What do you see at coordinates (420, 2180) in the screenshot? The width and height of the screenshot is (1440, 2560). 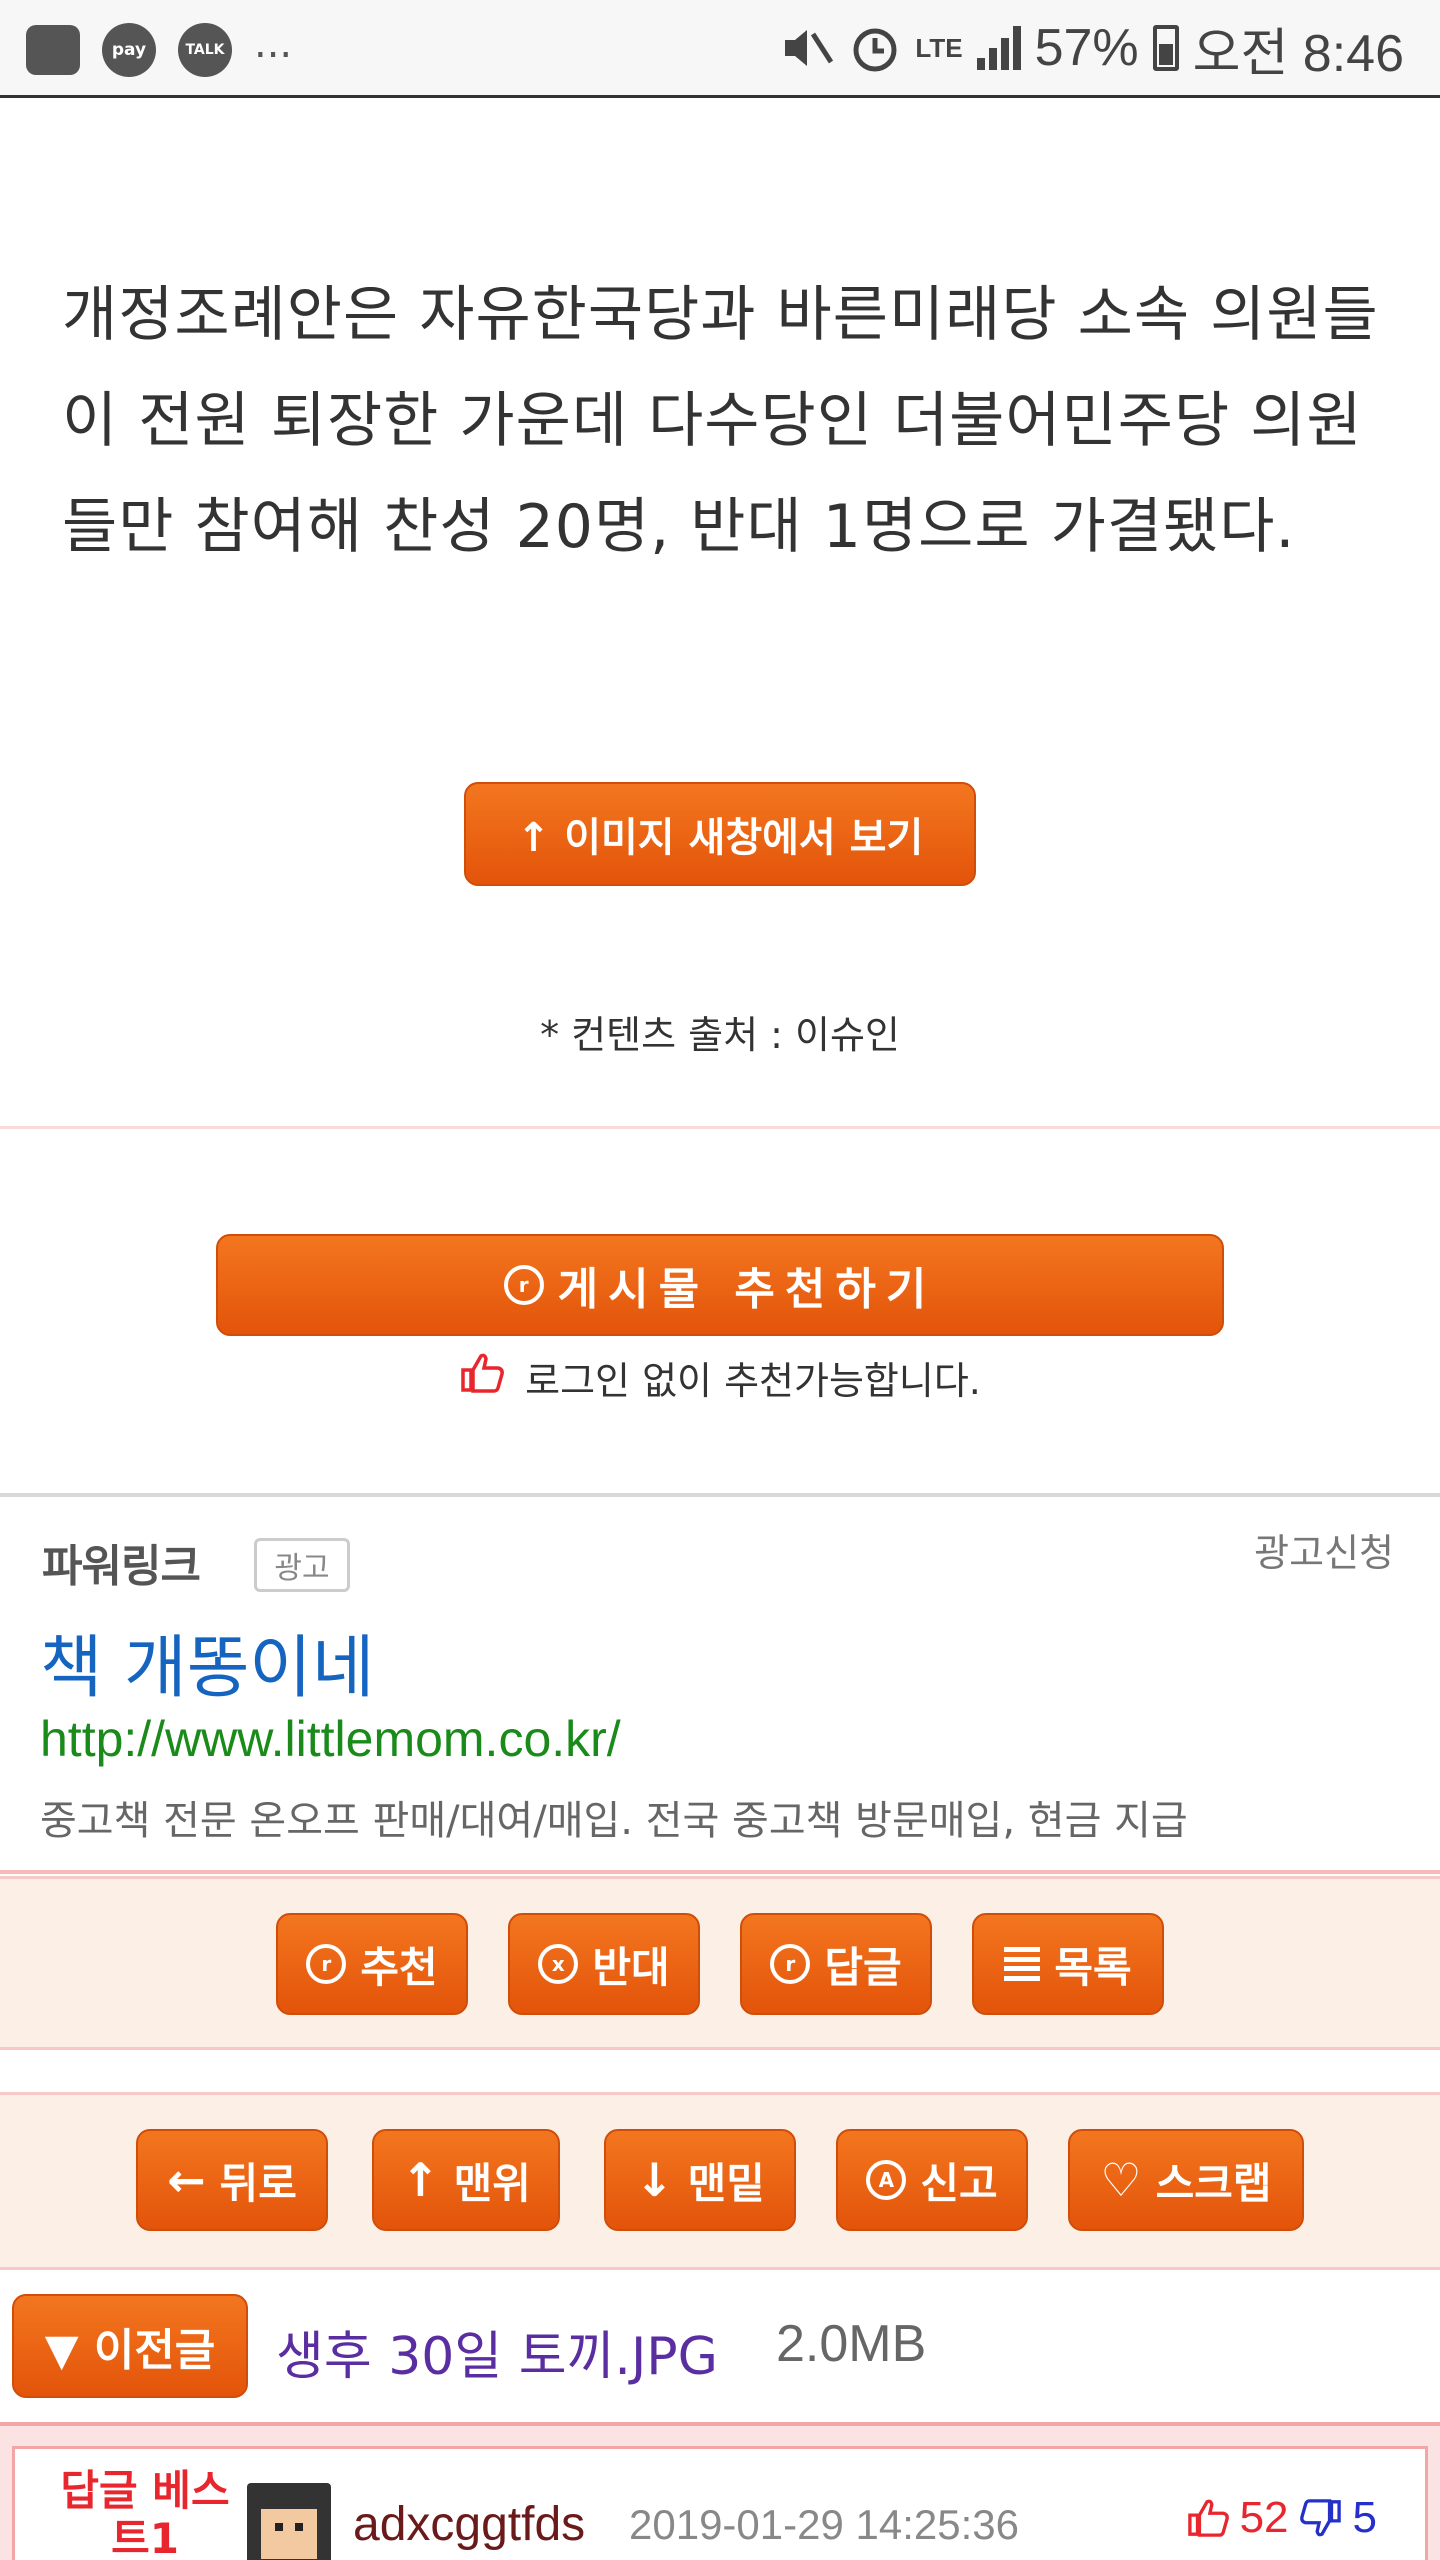 I see `up-arrow-icon: ↑` at bounding box center [420, 2180].